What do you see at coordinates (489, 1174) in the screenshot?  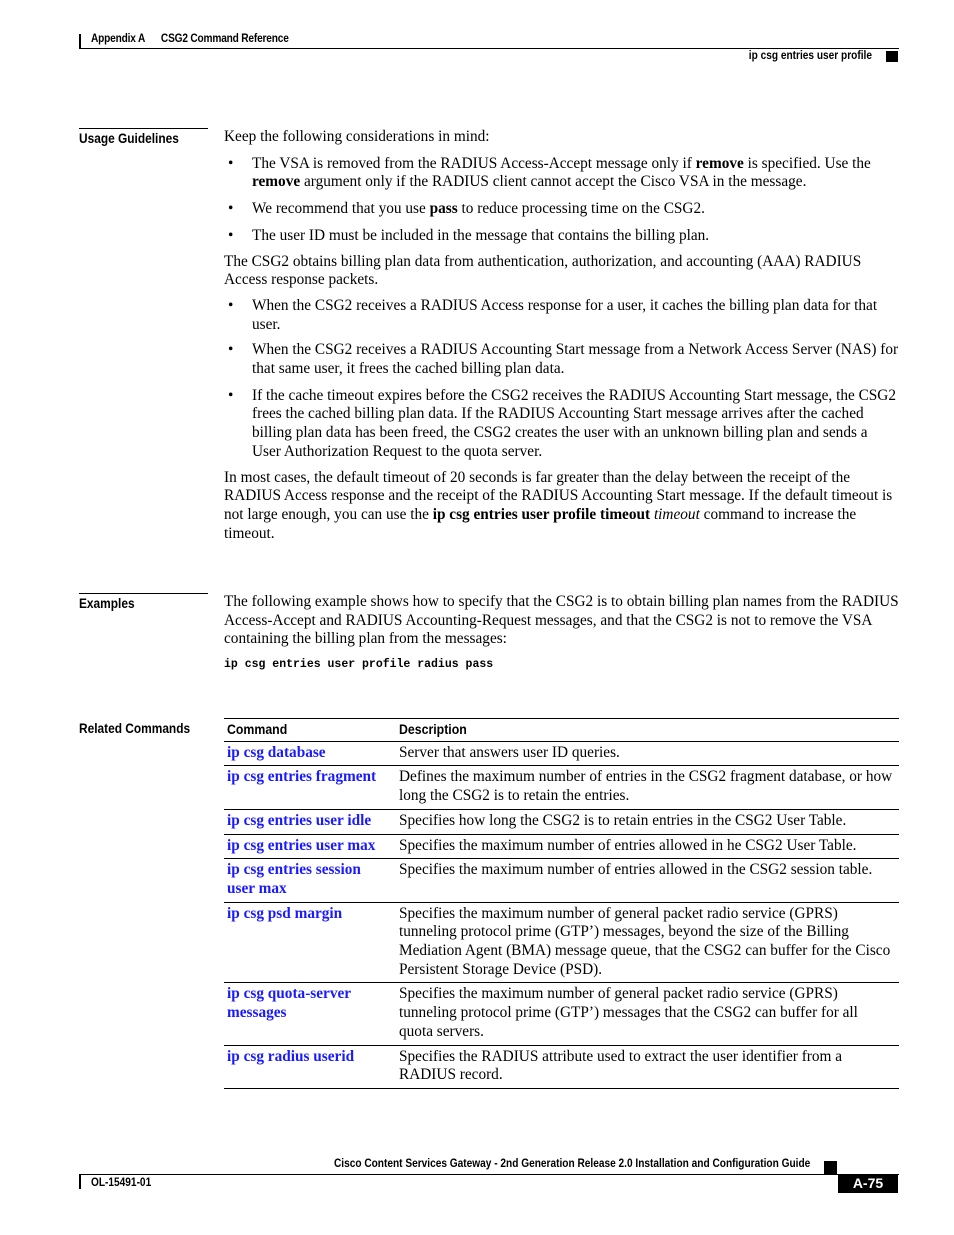 I see `footer-rule` at bounding box center [489, 1174].